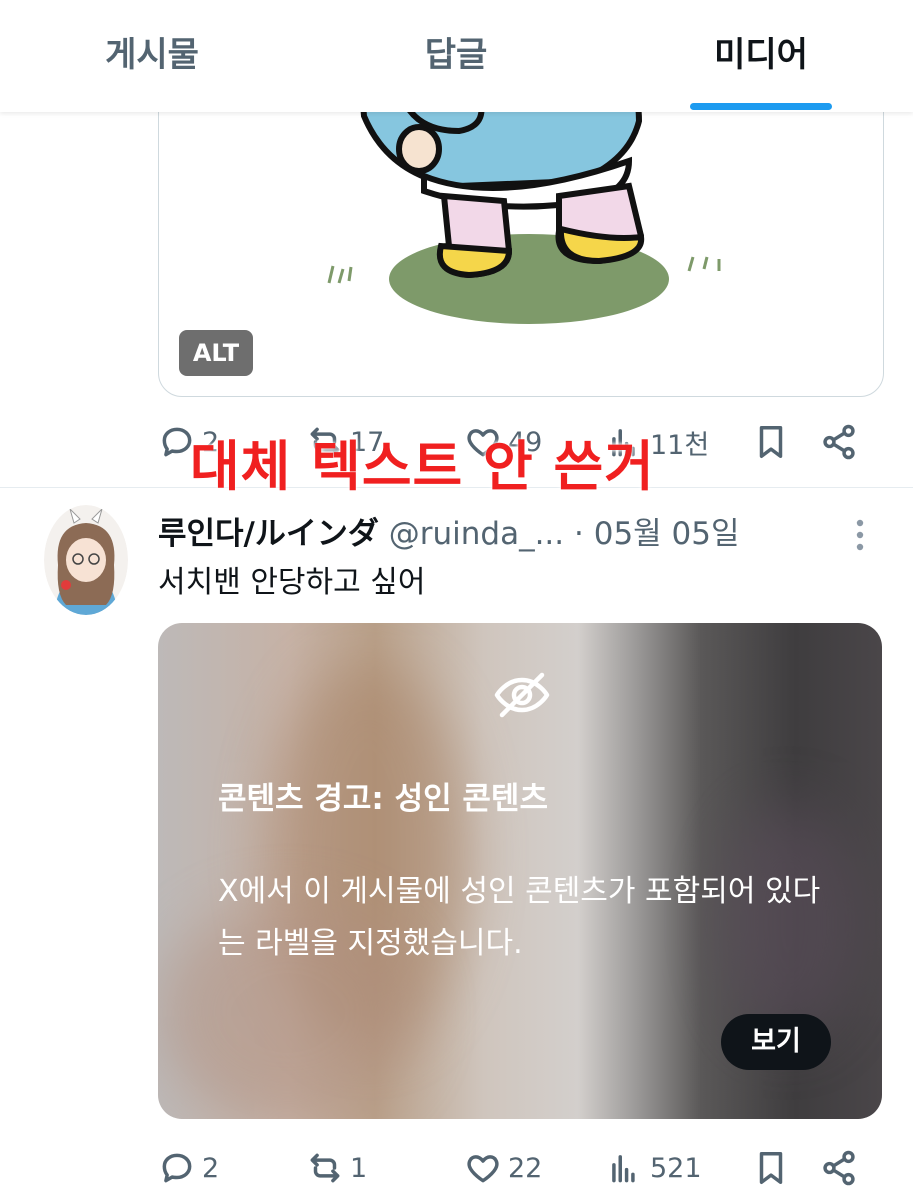 This screenshot has width=913, height=1200. I want to click on views-count: 521, so click(676, 1168).